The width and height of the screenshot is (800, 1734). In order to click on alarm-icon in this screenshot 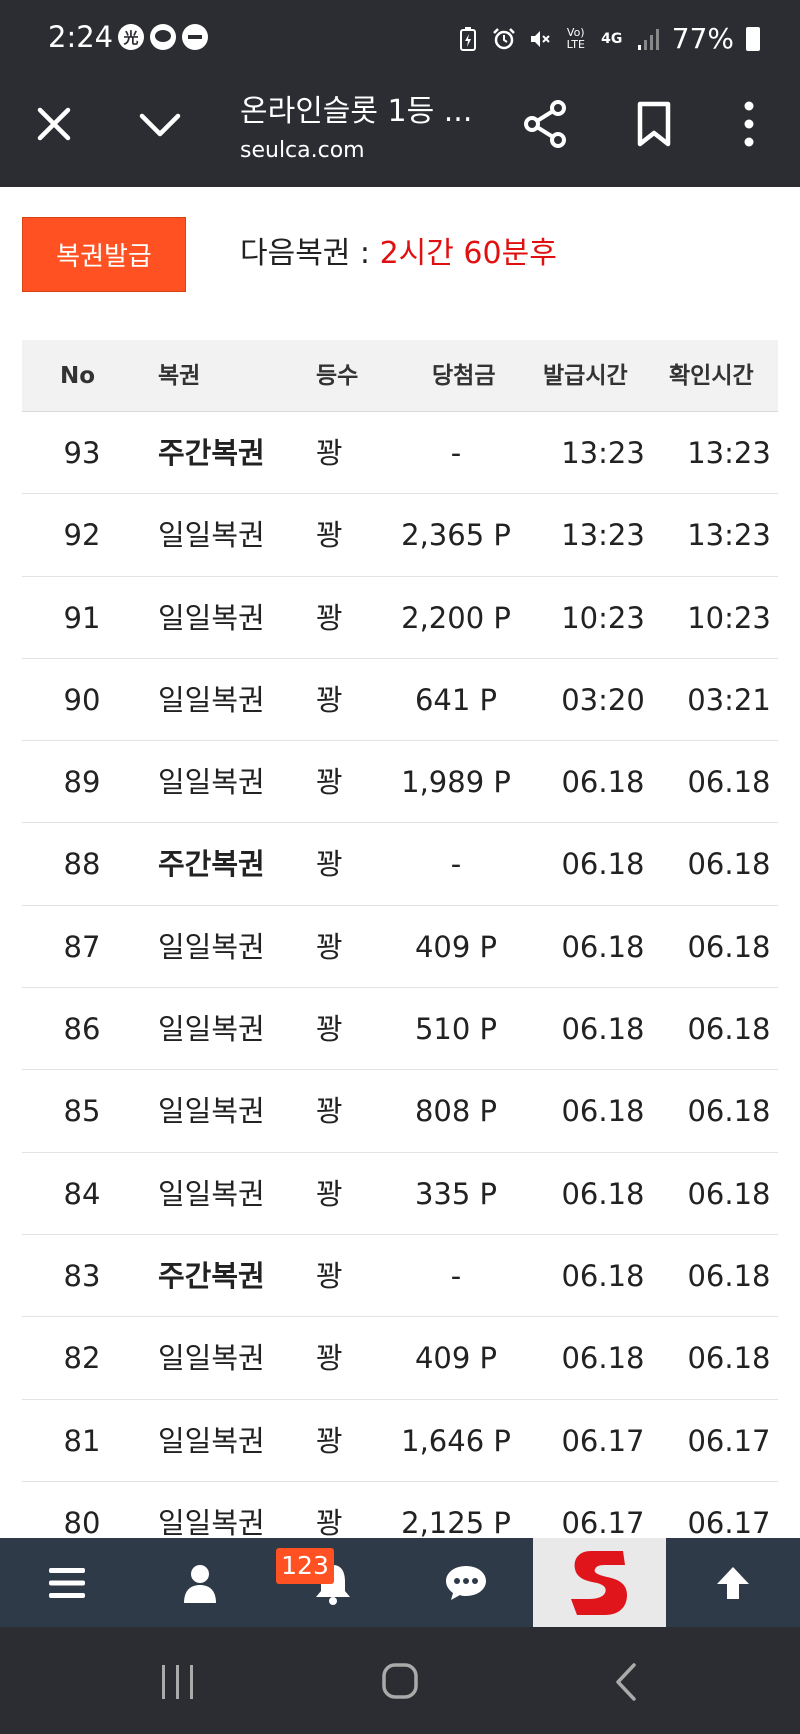, I will do `click(504, 39)`.